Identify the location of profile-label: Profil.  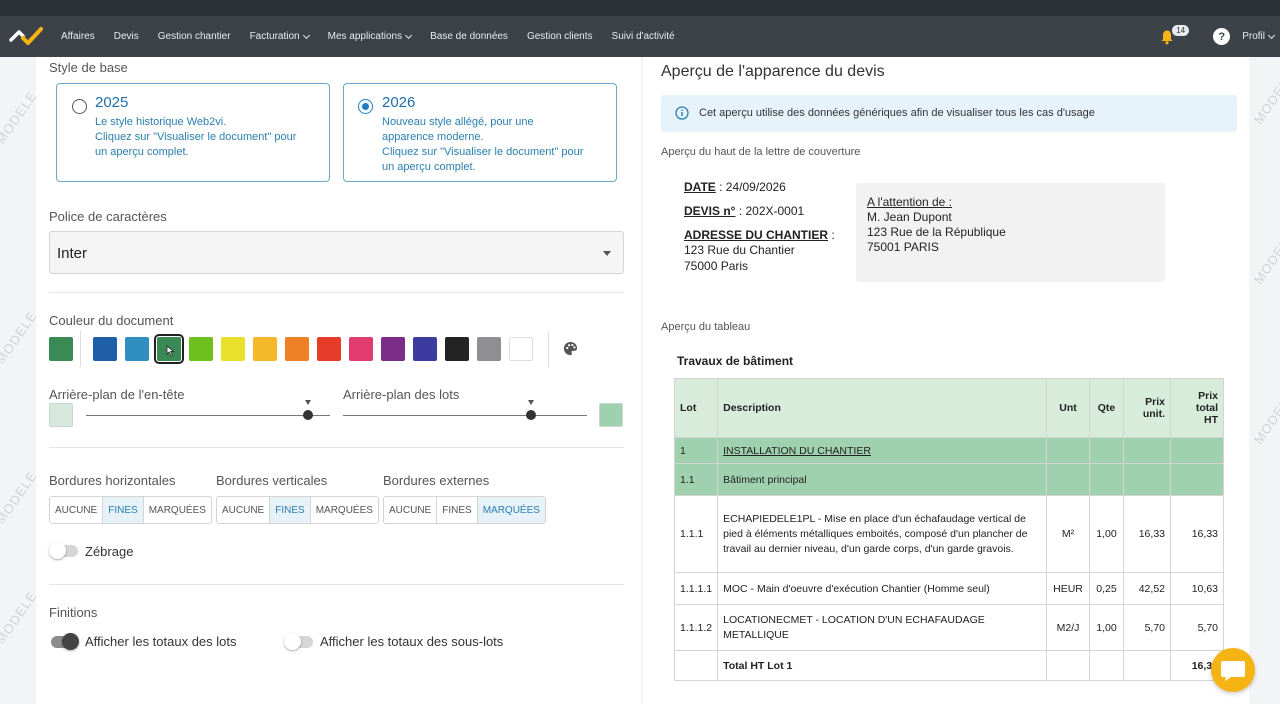
(1253, 36).